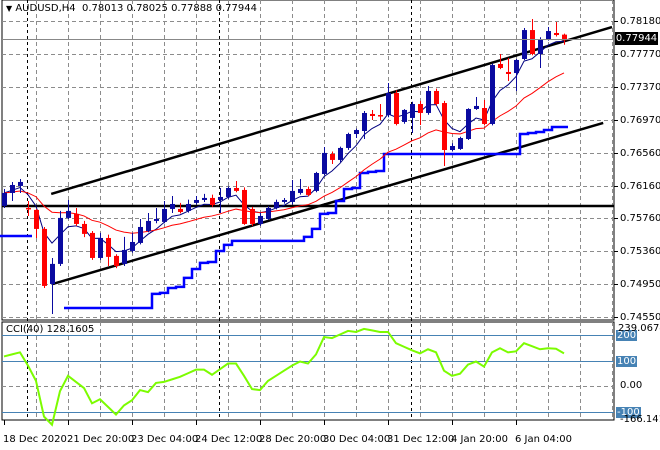 The height and width of the screenshot is (450, 660). I want to click on price-tick-label-text: 0.78180, so click(640, 21).